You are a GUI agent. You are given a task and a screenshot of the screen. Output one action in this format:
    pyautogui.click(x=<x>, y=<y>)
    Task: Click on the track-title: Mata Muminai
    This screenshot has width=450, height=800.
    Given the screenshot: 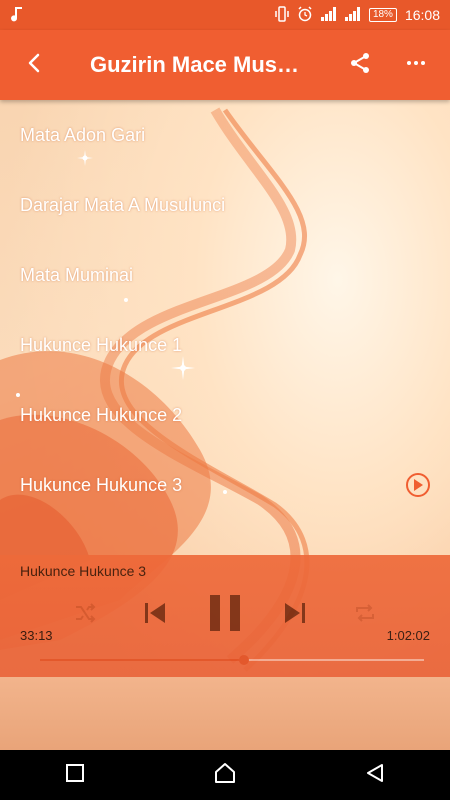 What is the action you would take?
    pyautogui.click(x=77, y=274)
    